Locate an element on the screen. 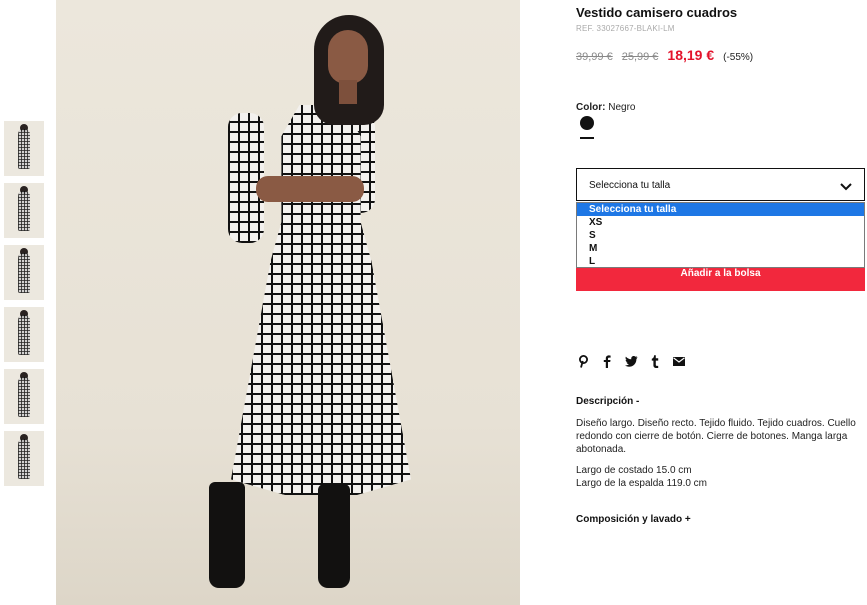 This screenshot has width=867, height=605. color-swatch-black is located at coordinates (587, 123).